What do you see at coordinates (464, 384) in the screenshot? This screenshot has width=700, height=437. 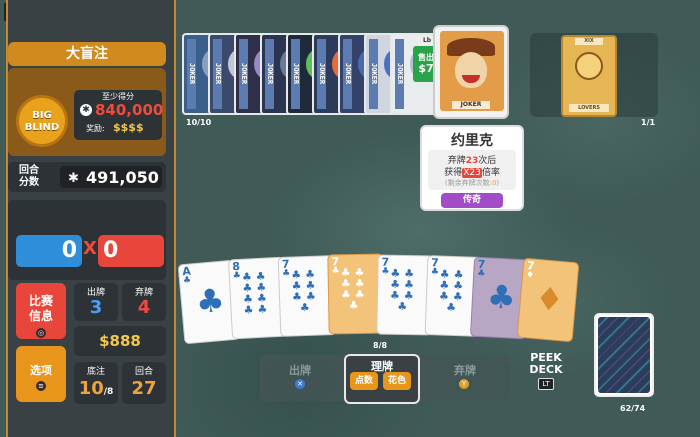 I see `y-button-icon: Y` at bounding box center [464, 384].